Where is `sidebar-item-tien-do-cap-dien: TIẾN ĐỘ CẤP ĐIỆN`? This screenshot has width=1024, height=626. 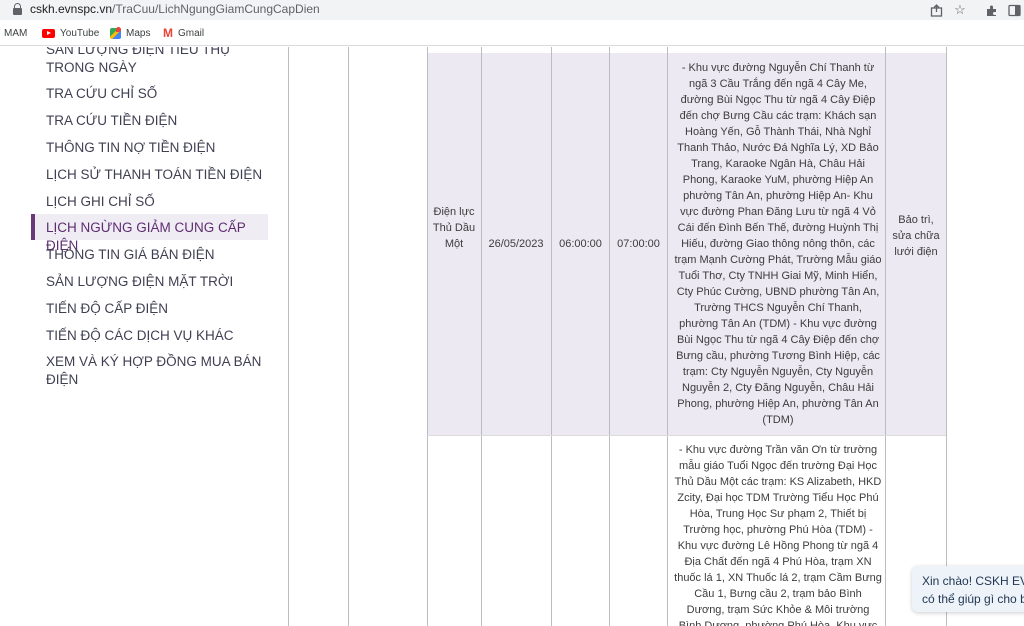 sidebar-item-tien-do-cap-dien: TIẾN ĐỘ CẤP ĐIỆN is located at coordinates (161, 309).